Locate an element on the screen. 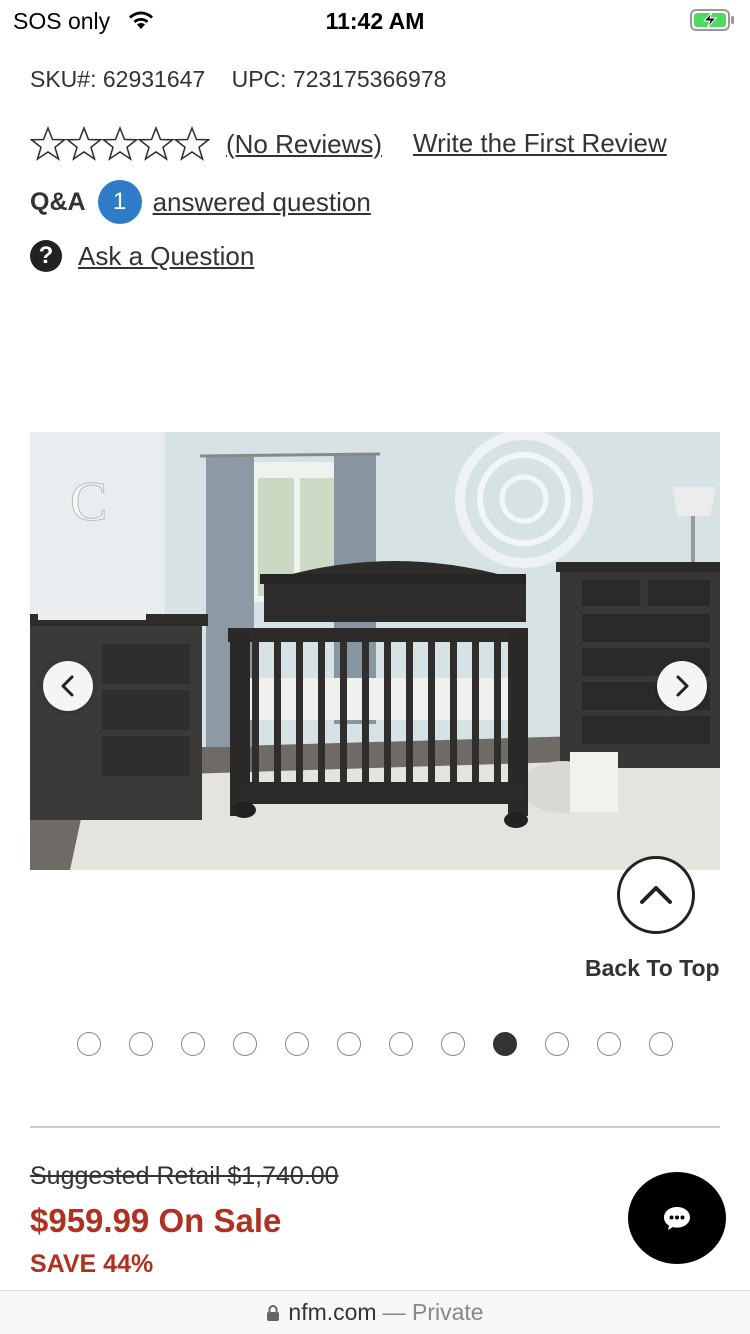 The image size is (750, 1334). browser-url-bar: nfm.com — Private is located at coordinates (375, 1312).